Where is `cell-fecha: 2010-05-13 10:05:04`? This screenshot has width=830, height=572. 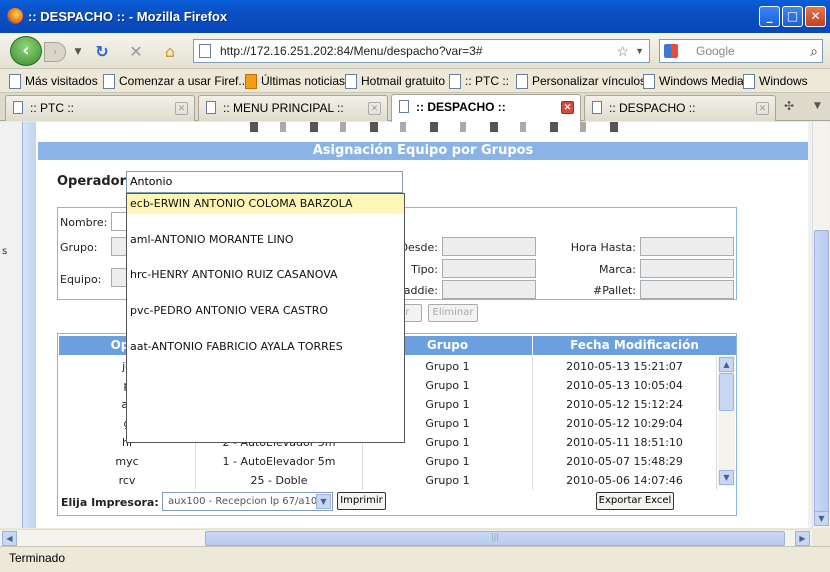 cell-fecha: 2010-05-13 10:05:04 is located at coordinates (625, 385).